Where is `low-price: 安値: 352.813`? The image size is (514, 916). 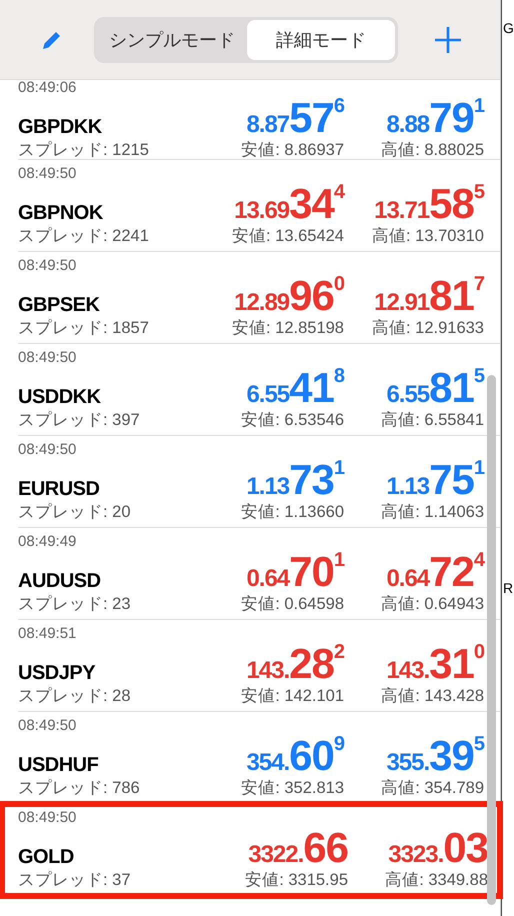 low-price: 安値: 352.813 is located at coordinates (292, 788).